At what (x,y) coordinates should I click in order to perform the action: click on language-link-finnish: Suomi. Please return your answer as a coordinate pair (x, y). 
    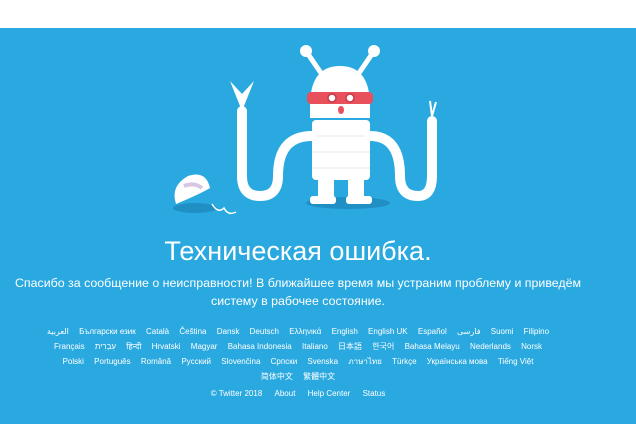
    Looking at the image, I should click on (502, 331).